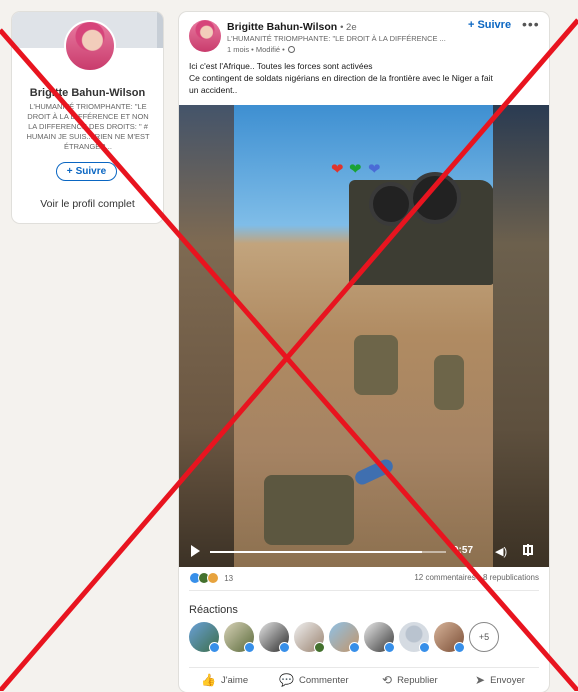 This screenshot has width=578, height=692. I want to click on profile-follow-button: + Suivre, so click(86, 171).